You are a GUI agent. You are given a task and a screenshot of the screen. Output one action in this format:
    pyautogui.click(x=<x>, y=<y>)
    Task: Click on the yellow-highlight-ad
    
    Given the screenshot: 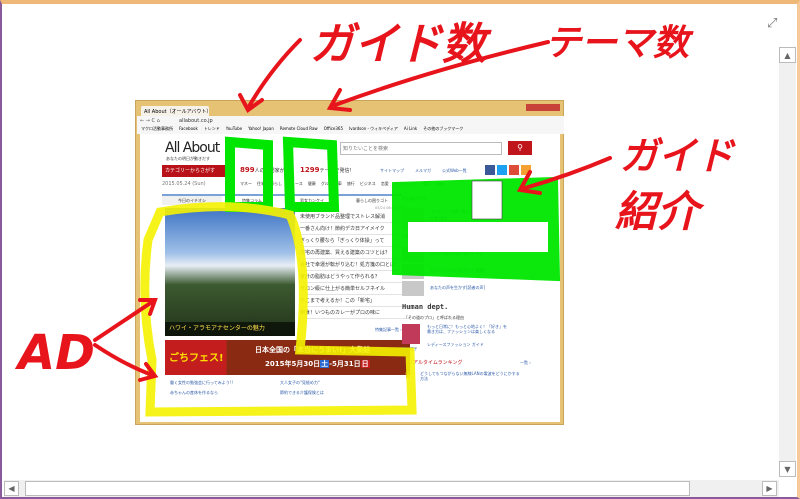 What is the action you would take?
    pyautogui.click(x=278, y=309)
    